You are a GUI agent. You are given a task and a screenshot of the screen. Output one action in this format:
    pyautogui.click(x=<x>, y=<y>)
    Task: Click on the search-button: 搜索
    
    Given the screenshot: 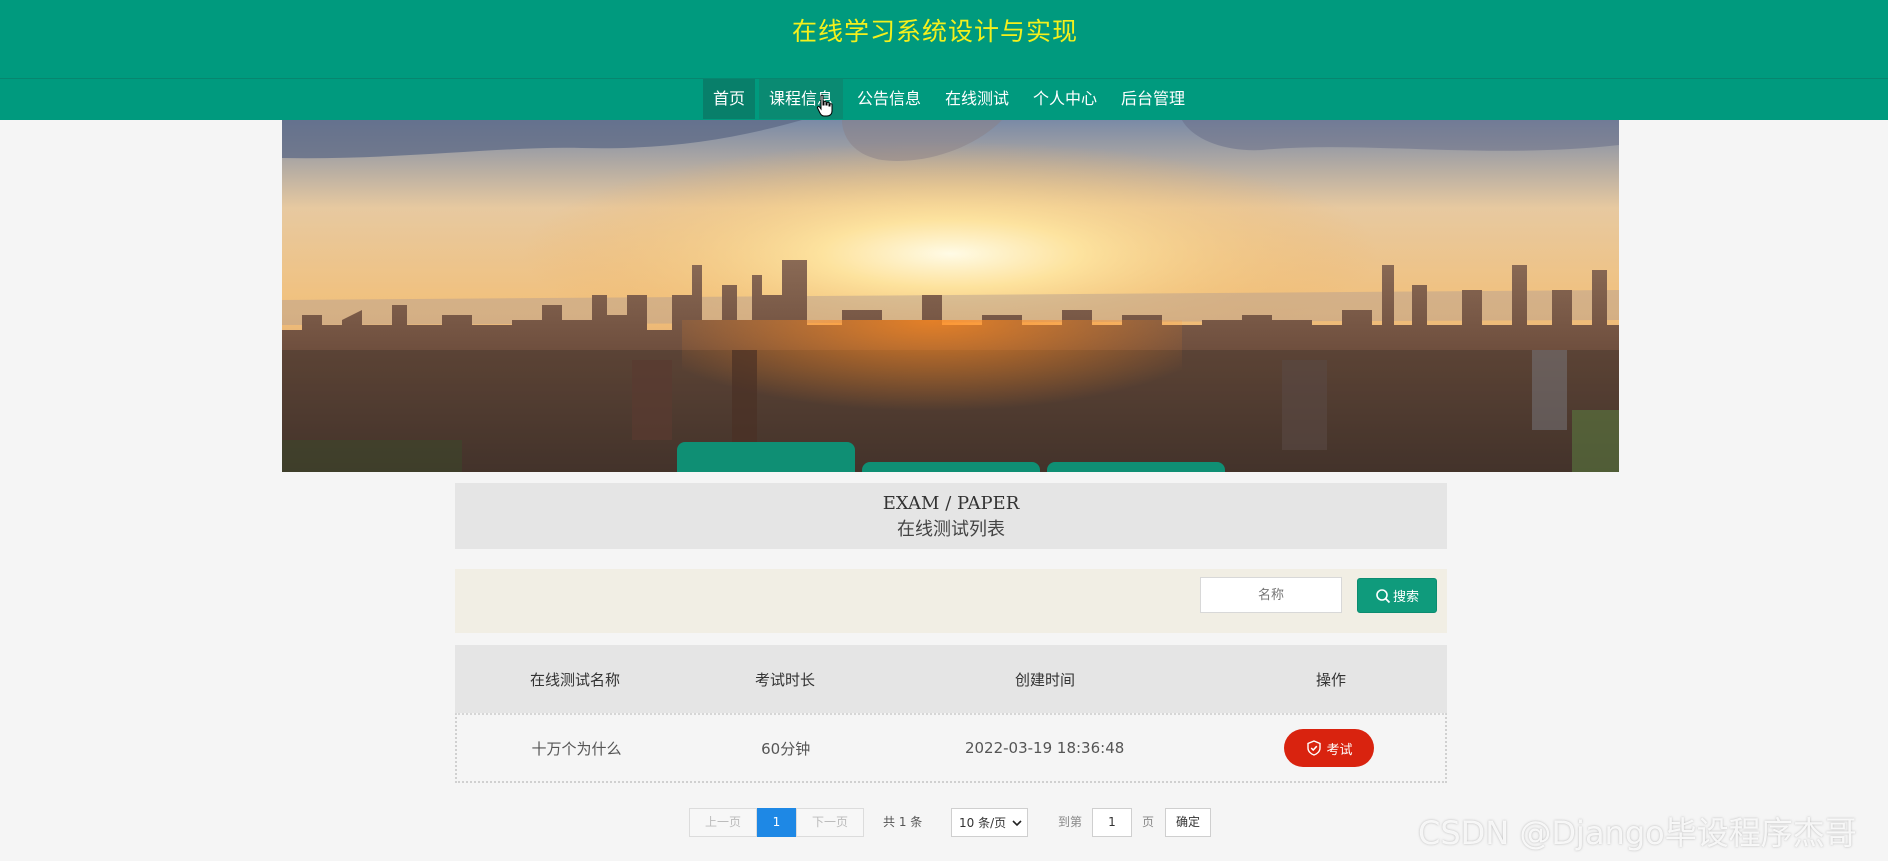 What is the action you would take?
    pyautogui.click(x=1397, y=595)
    